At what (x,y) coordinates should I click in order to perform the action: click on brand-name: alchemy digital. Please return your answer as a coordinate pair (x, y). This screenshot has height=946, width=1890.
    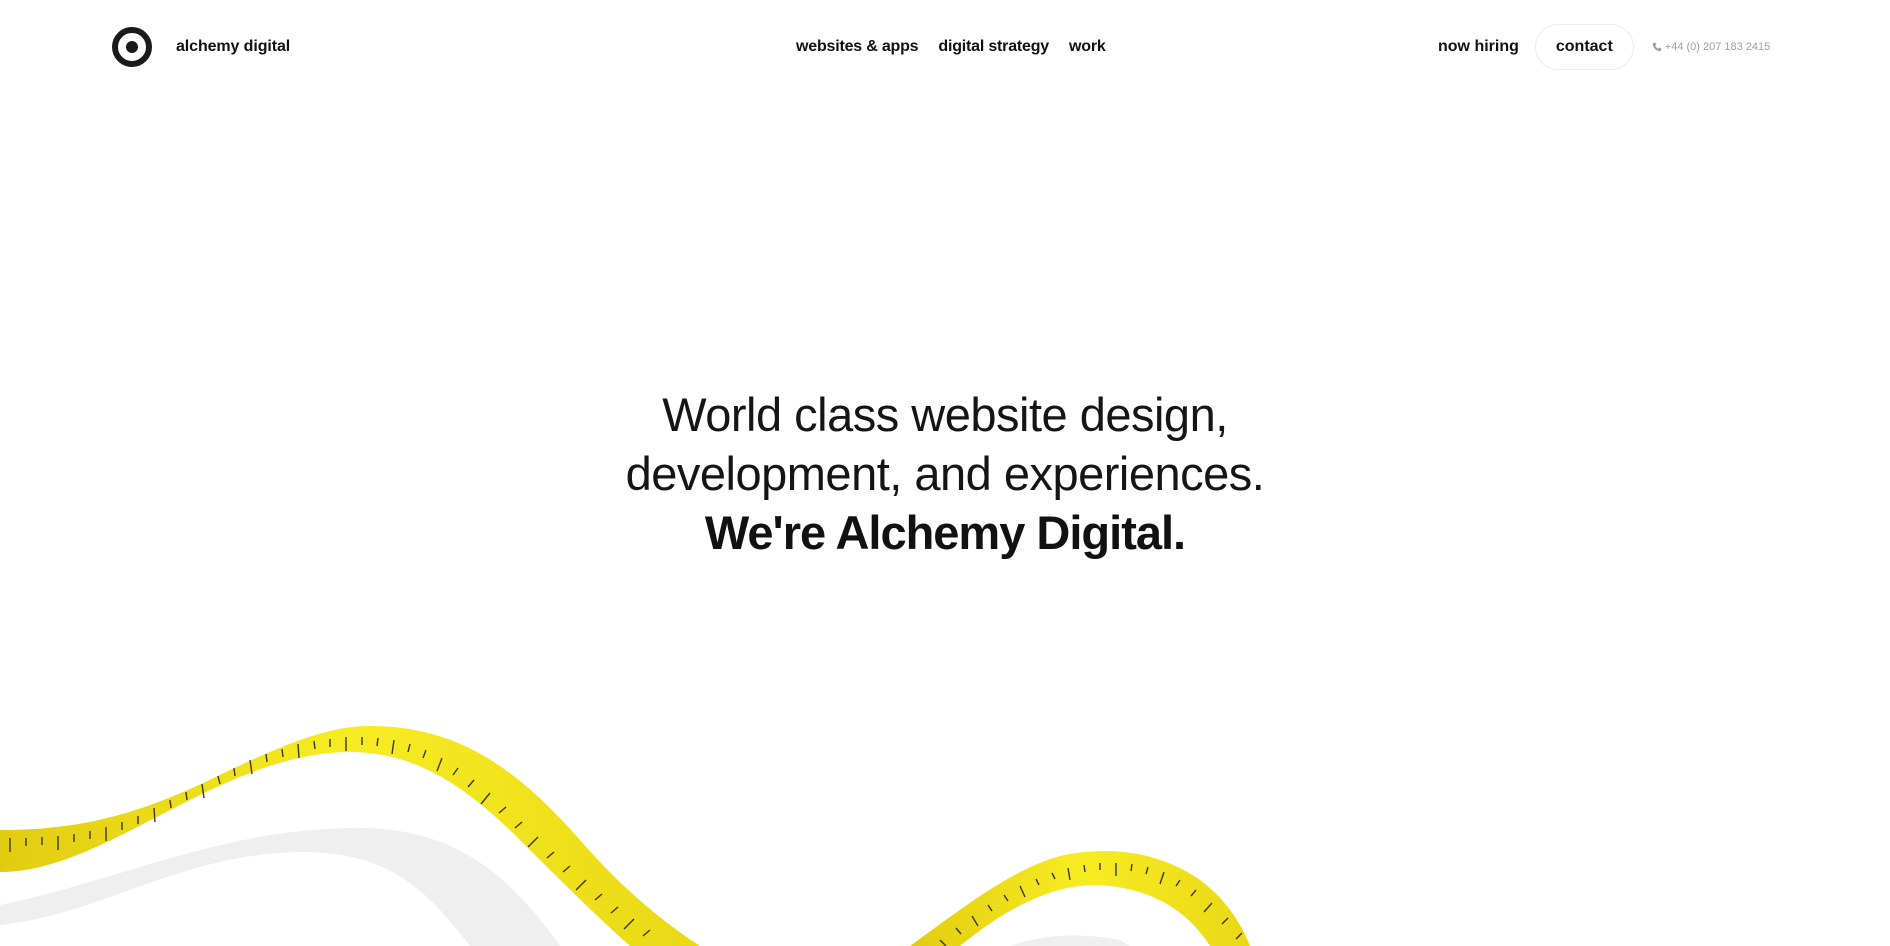
    Looking at the image, I should click on (233, 46).